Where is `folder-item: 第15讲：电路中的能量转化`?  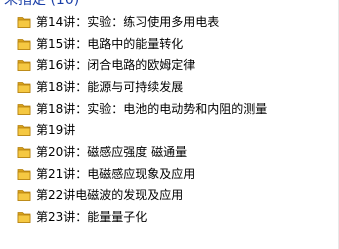 folder-item: 第15讲：电路中的能量转化 is located at coordinates (177, 44).